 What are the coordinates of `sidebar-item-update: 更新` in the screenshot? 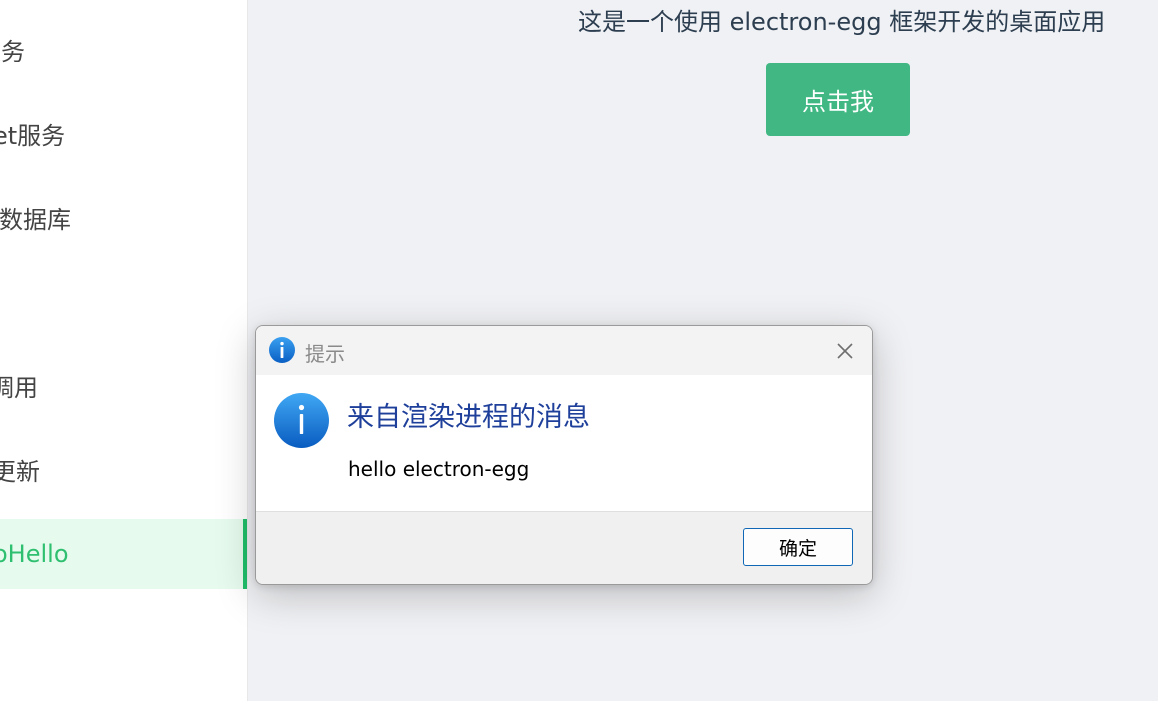 It's located at (123, 469).